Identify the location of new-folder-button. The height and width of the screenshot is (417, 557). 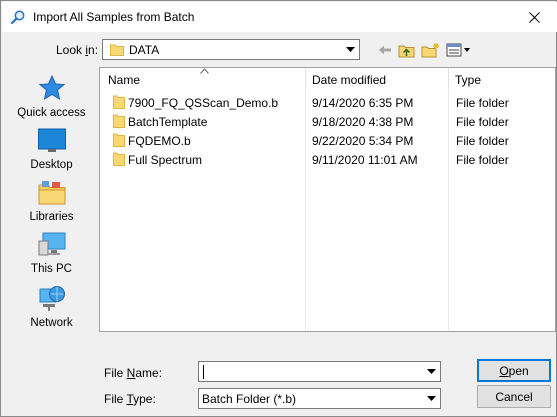
(431, 50).